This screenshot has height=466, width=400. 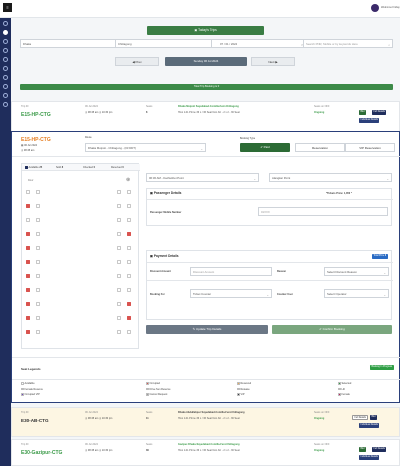 What do you see at coordinates (320, 147) in the screenshot?
I see `booking-type-reservation: Reservation` at bounding box center [320, 147].